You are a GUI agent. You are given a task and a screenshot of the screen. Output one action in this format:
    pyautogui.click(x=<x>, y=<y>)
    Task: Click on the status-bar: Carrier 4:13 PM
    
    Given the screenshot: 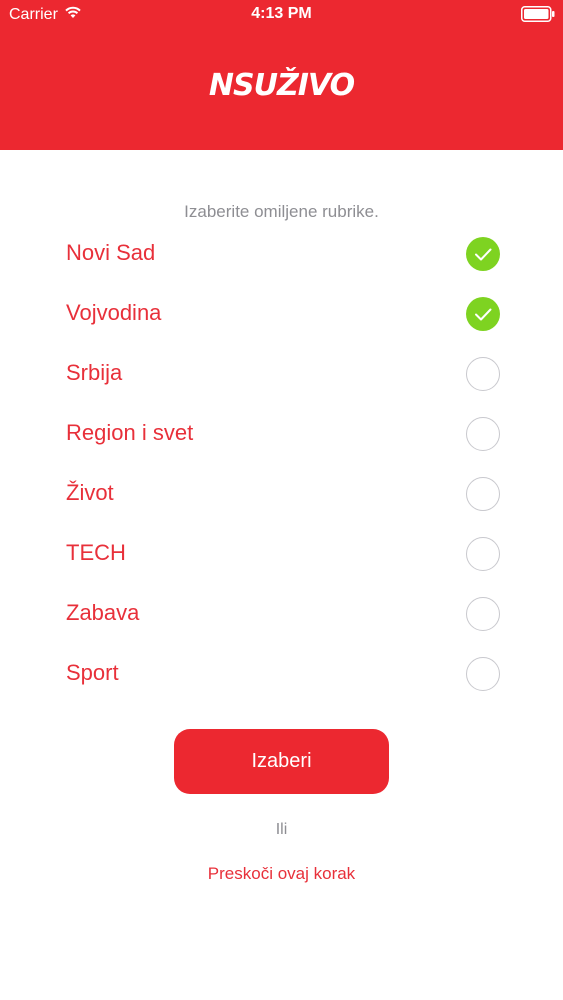 What is the action you would take?
    pyautogui.click(x=281, y=15)
    